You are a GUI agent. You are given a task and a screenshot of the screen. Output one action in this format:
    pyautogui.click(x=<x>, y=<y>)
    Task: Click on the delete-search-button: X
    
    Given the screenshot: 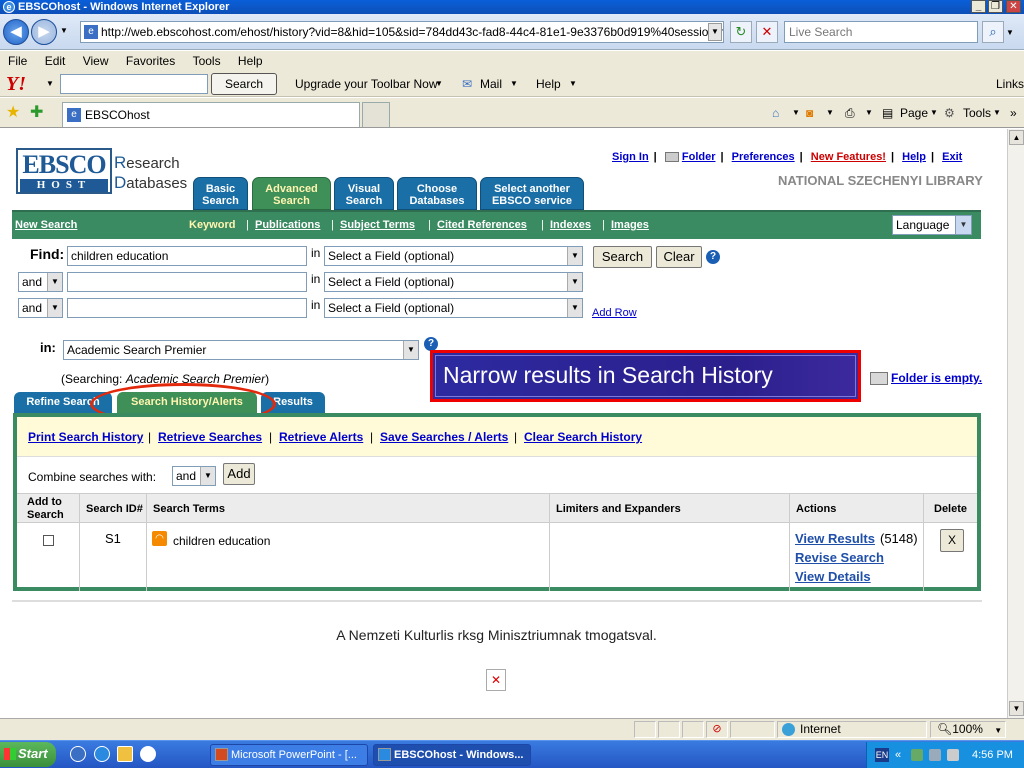 What is the action you would take?
    pyautogui.click(x=952, y=540)
    